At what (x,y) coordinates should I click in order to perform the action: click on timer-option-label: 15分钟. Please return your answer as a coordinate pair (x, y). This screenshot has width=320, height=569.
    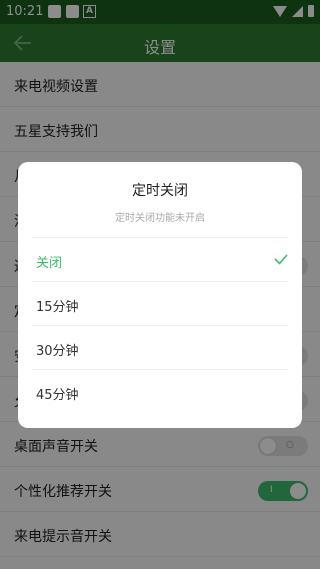
    Looking at the image, I should click on (57, 307).